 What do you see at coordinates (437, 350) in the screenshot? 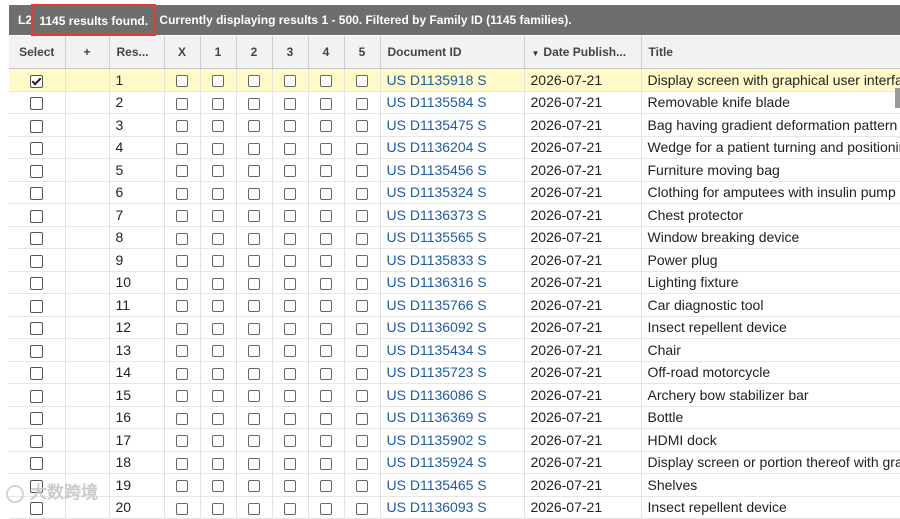
I see `document-id-link: US D1135434 S` at bounding box center [437, 350].